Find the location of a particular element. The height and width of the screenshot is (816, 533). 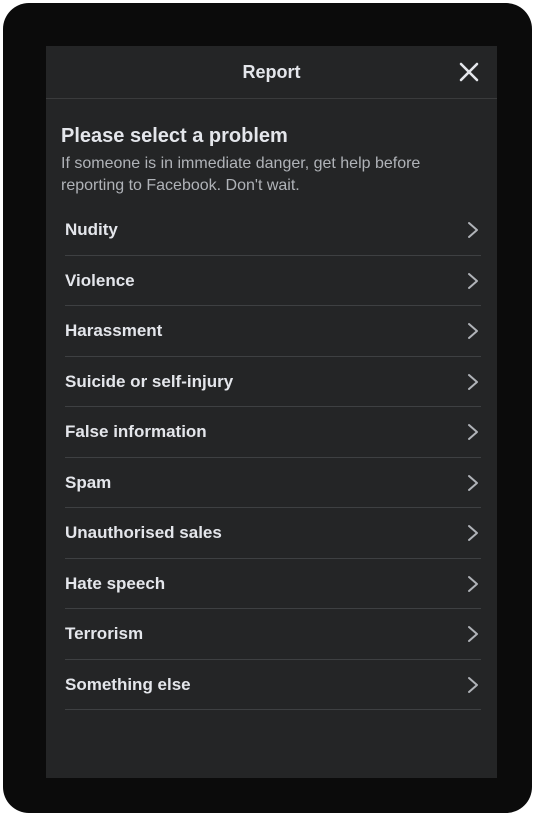

option-label: Spam is located at coordinates (88, 482).